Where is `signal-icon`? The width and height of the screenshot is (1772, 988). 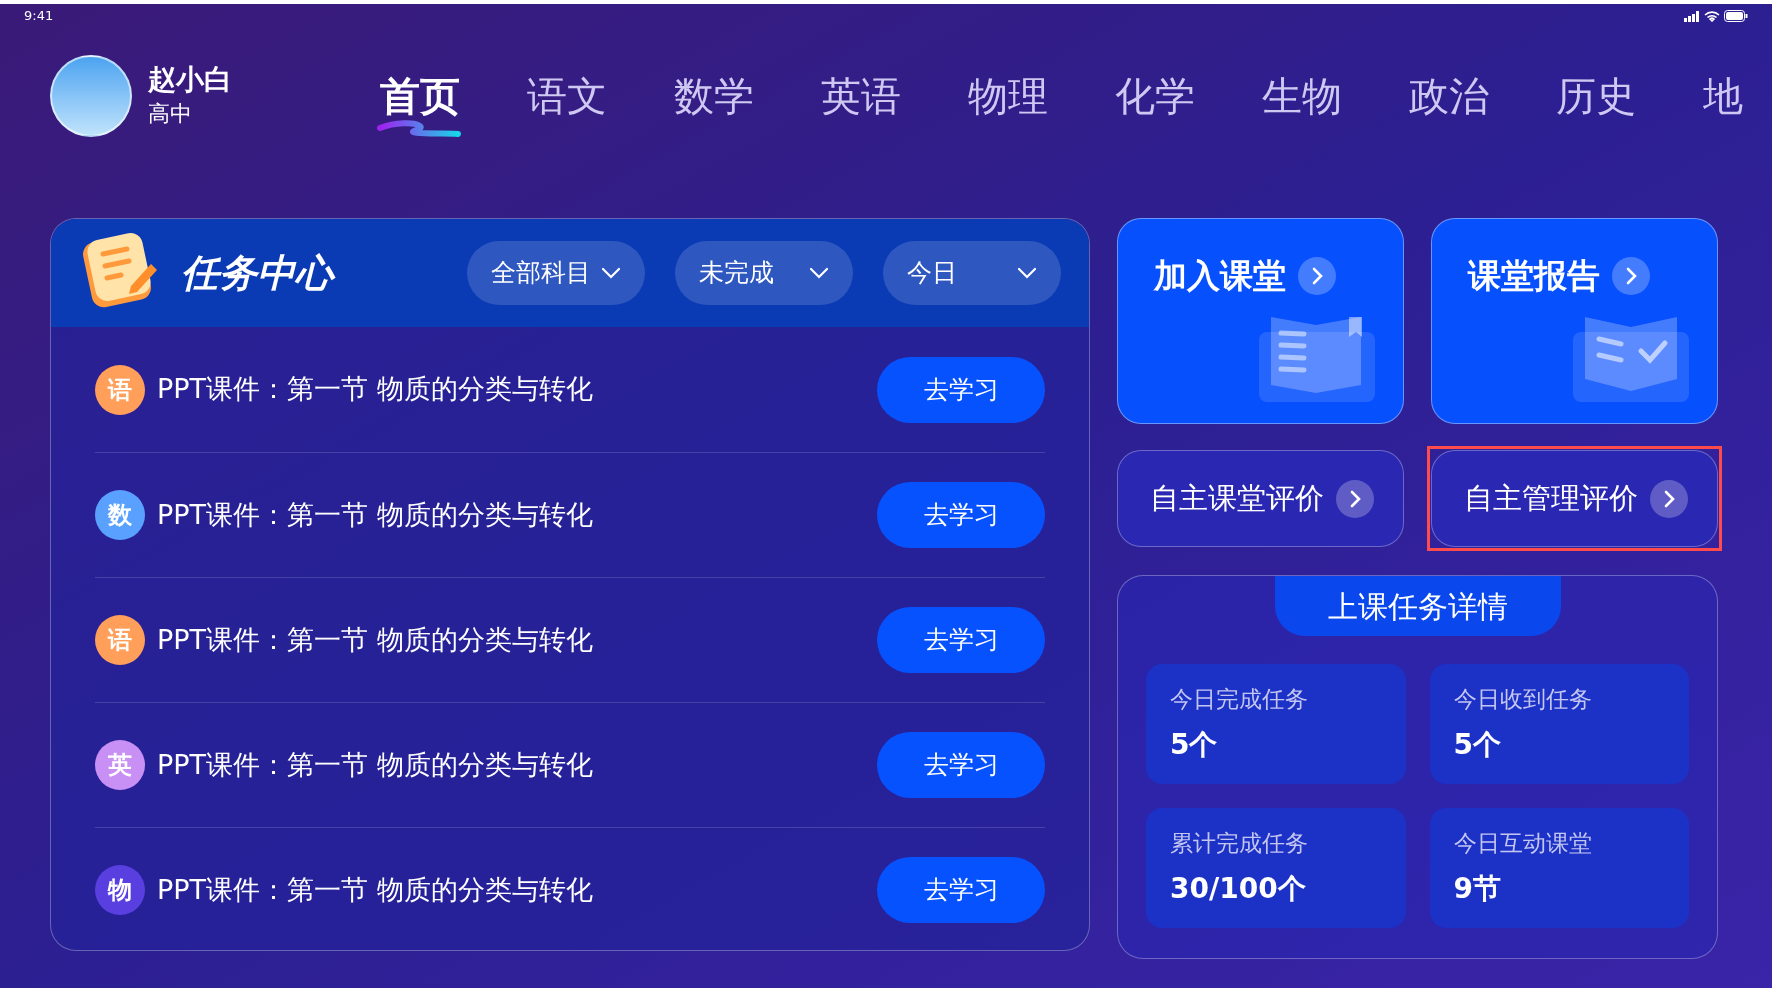 signal-icon is located at coordinates (1692, 16).